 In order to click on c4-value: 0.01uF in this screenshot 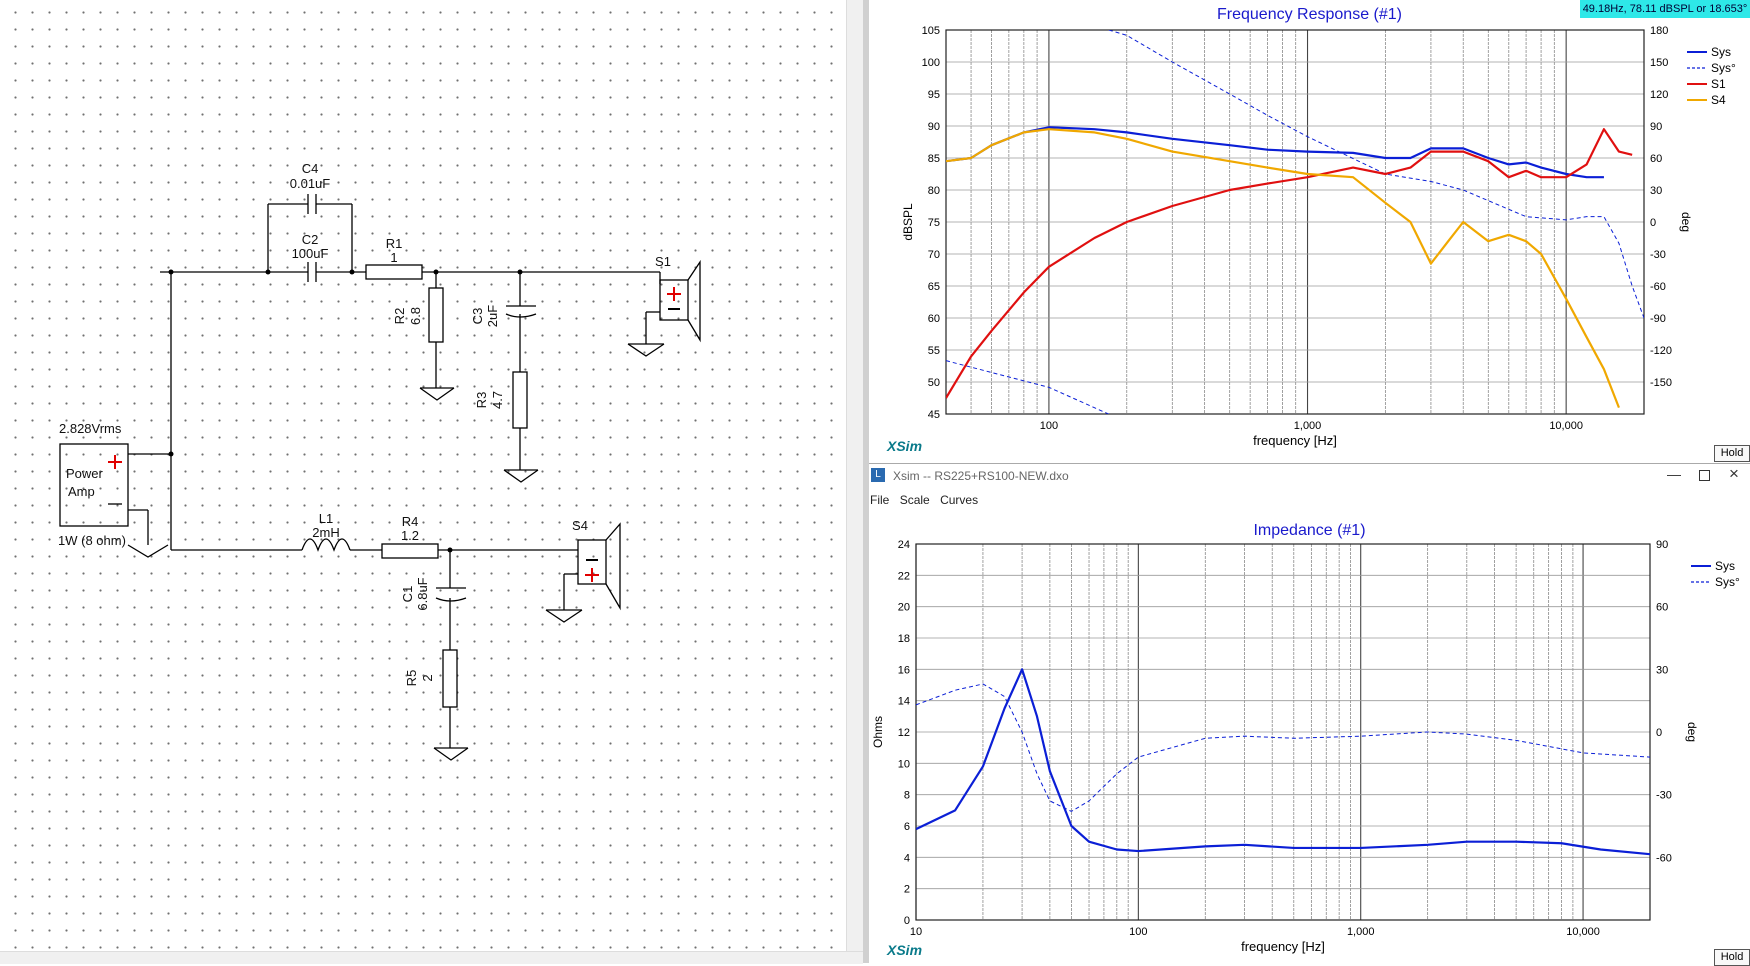, I will do `click(310, 183)`.